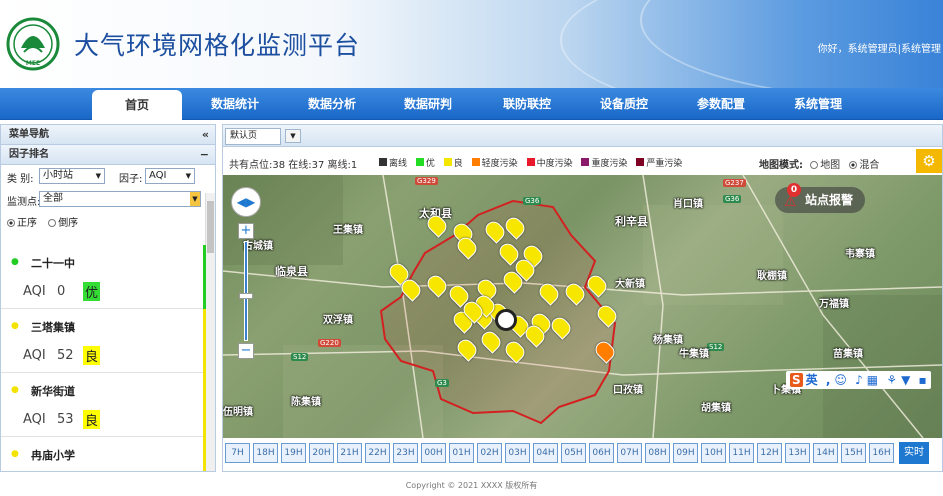 This screenshot has height=496, width=943. What do you see at coordinates (246, 291) in the screenshot?
I see `zoom-slider` at bounding box center [246, 291].